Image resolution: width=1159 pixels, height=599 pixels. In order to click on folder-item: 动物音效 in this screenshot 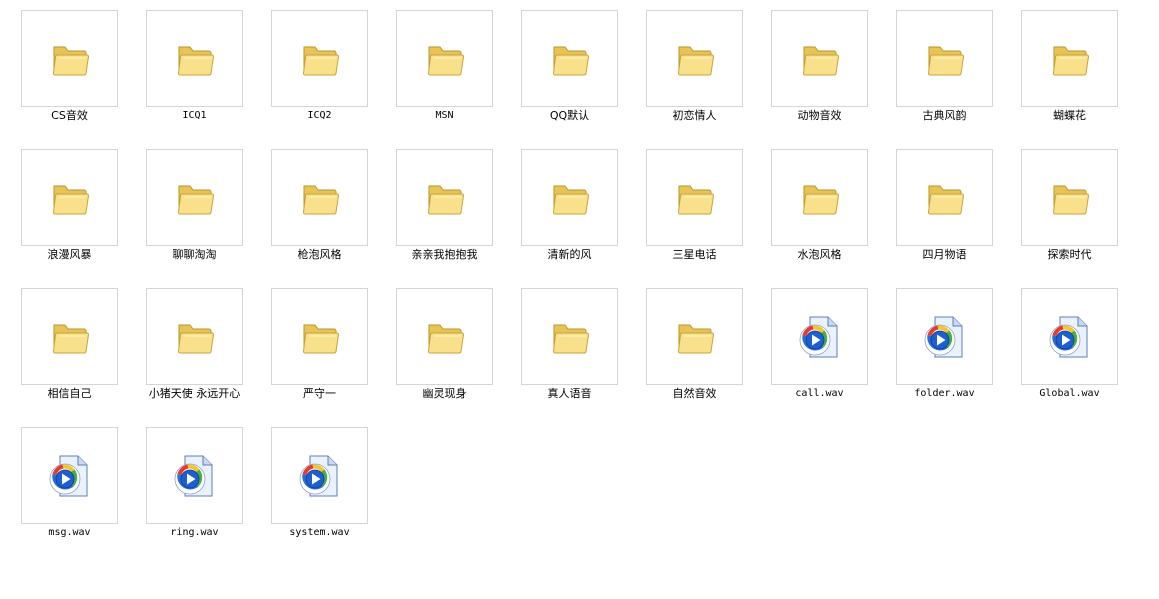, I will do `click(813, 68)`.